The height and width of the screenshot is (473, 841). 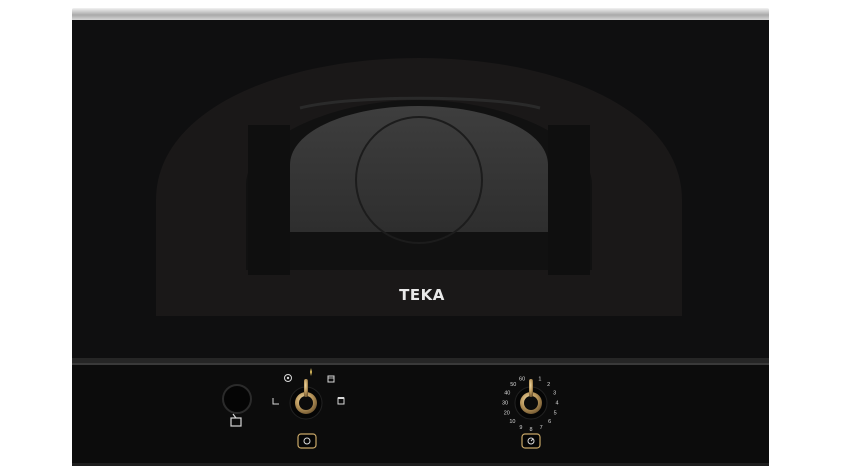 What do you see at coordinates (522, 380) in the screenshot?
I see `dial-mark-60: 60` at bounding box center [522, 380].